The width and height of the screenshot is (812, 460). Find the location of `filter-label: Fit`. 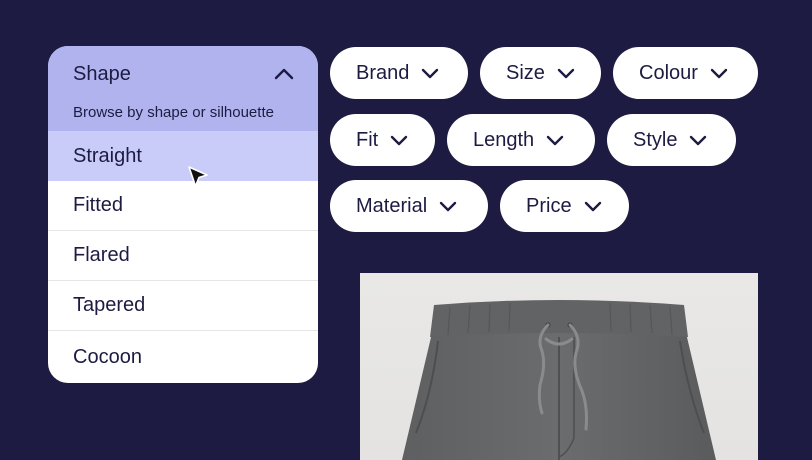

filter-label: Fit is located at coordinates (367, 139).